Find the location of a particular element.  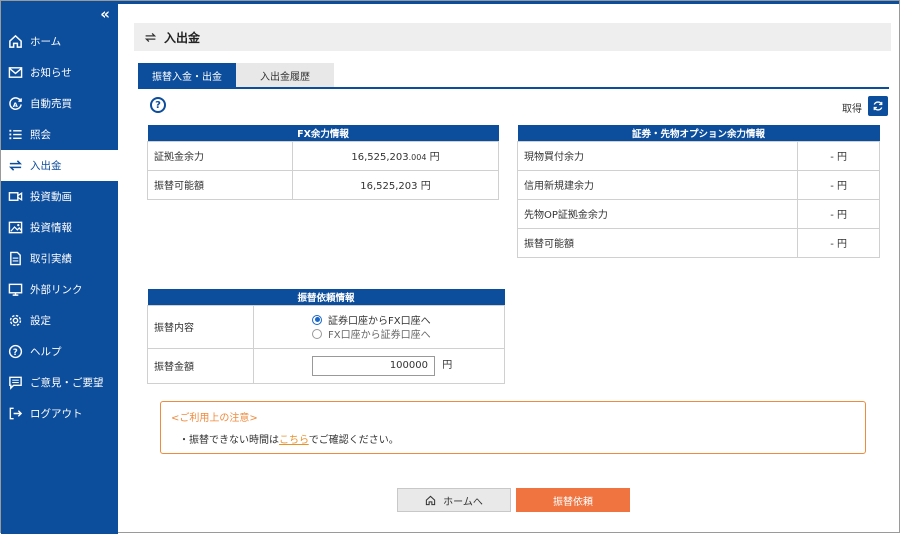

top-accent-line is located at coordinates (508, 2).